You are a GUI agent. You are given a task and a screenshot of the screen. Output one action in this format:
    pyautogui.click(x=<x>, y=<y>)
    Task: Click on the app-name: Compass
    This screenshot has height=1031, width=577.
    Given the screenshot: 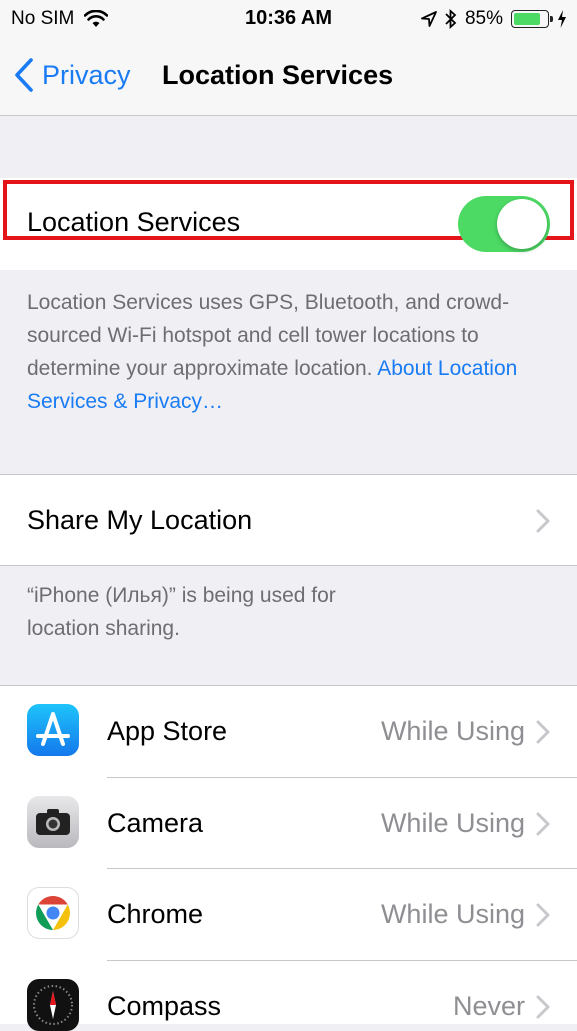 What is the action you would take?
    pyautogui.click(x=164, y=1006)
    